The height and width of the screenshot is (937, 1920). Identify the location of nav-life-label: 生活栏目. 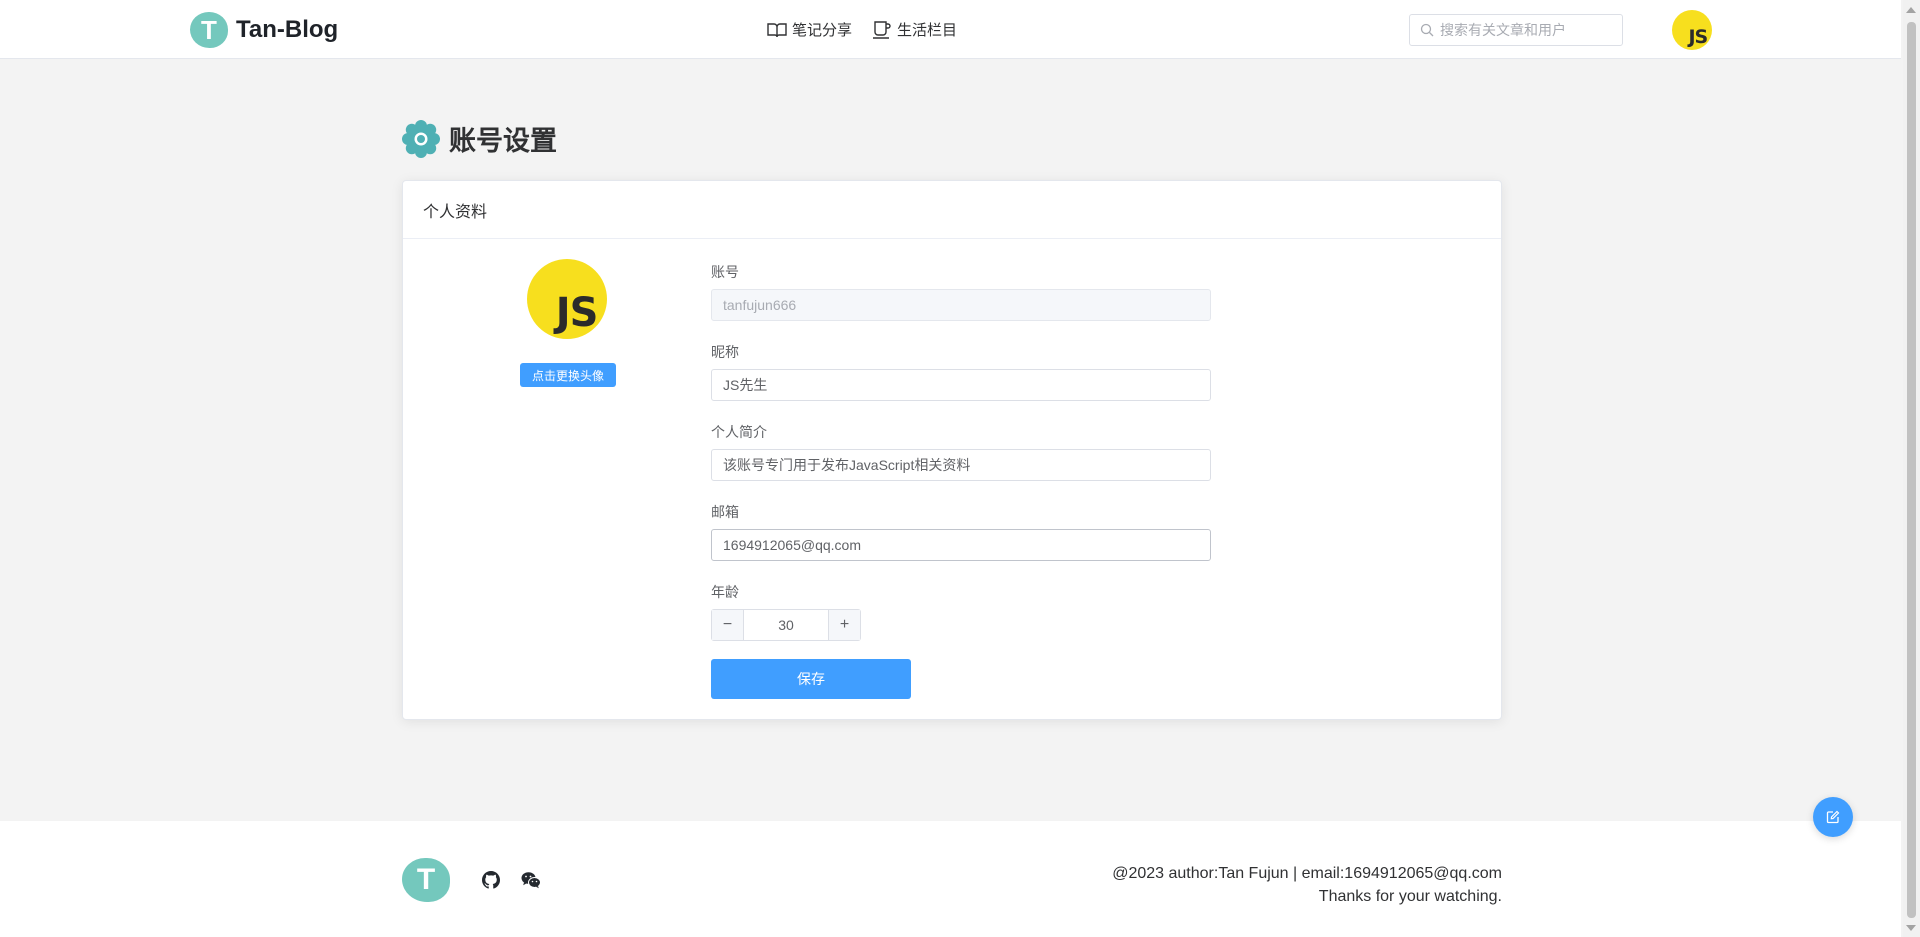
(927, 30).